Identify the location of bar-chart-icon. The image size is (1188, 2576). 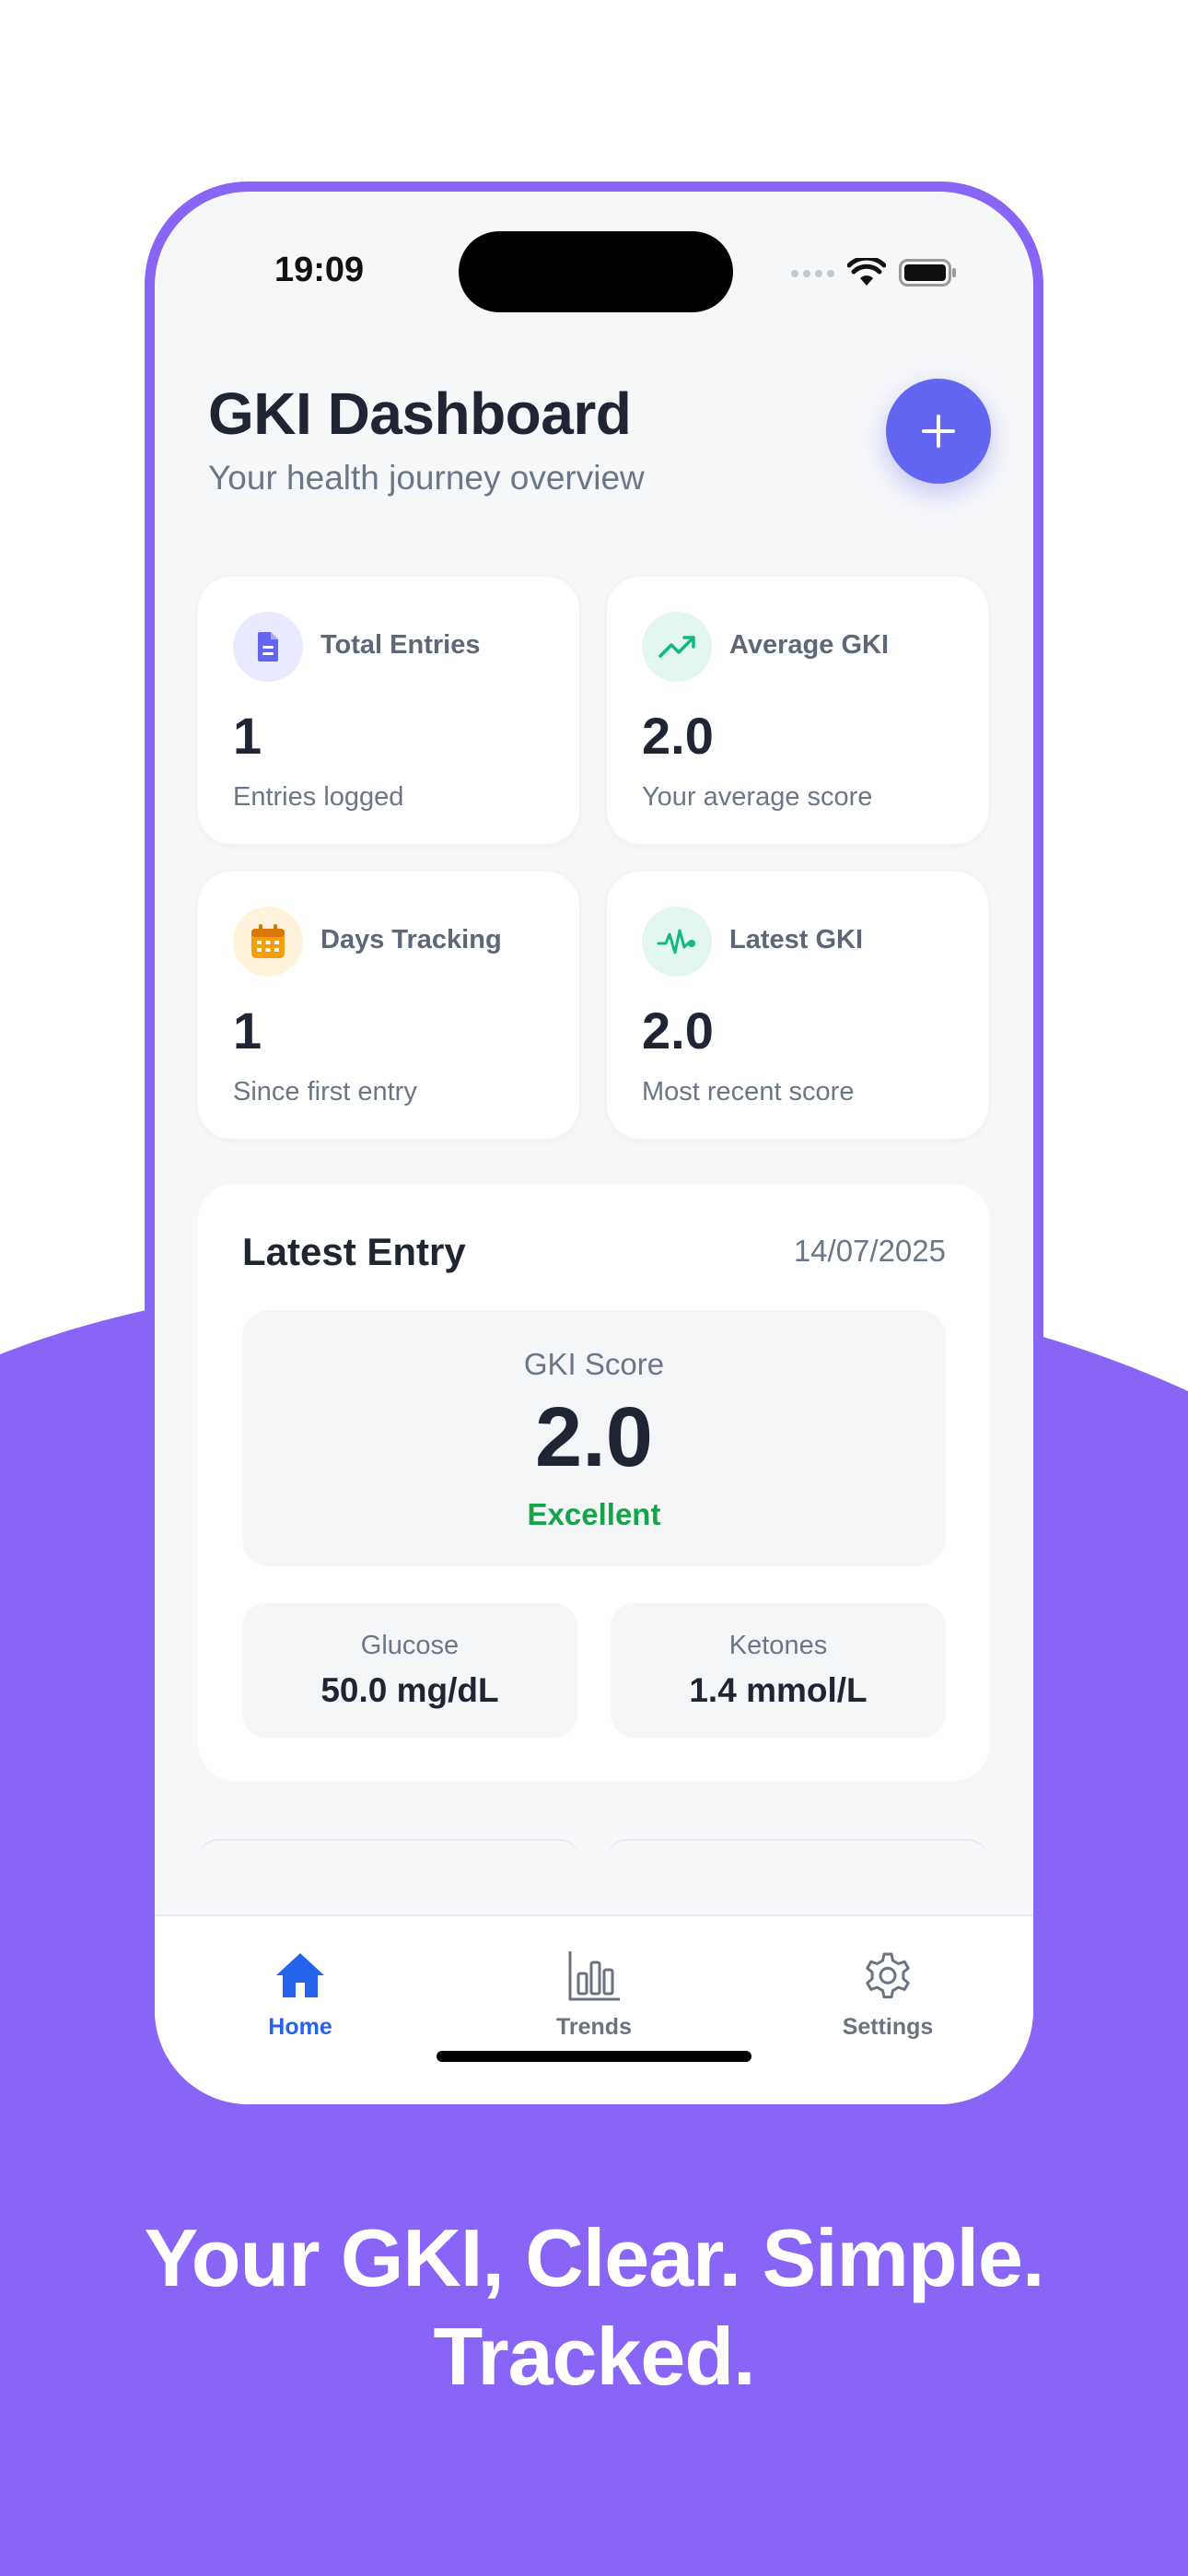
(594, 1976).